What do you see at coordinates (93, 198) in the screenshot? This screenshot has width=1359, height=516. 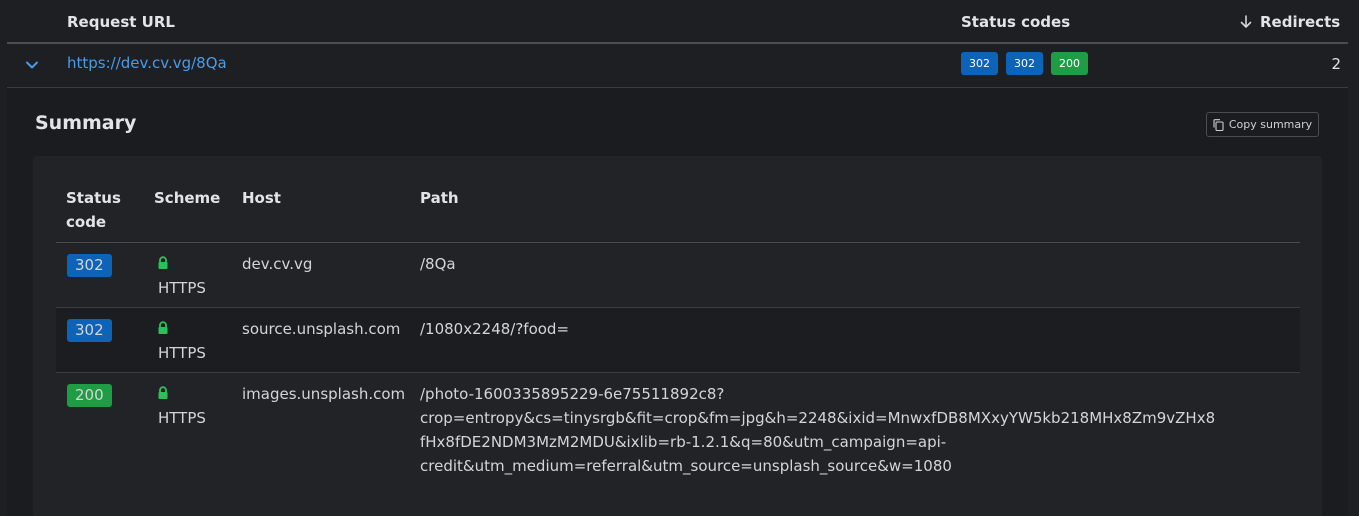 I see `status-header-line1: Status` at bounding box center [93, 198].